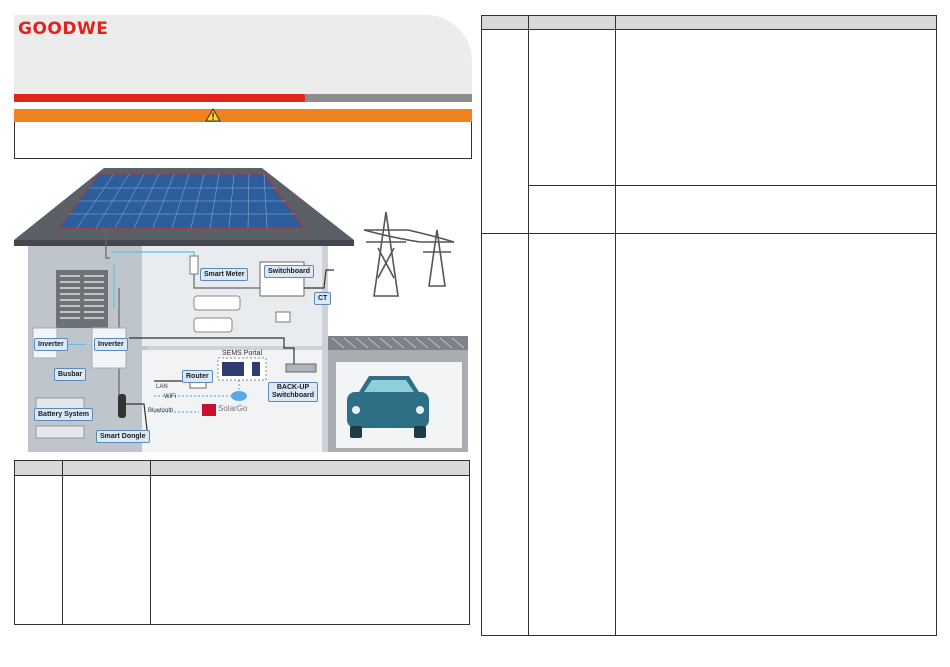 The image size is (950, 667). Describe the element at coordinates (170, 397) in the screenshot. I see `wifi-label: WiFi` at that location.